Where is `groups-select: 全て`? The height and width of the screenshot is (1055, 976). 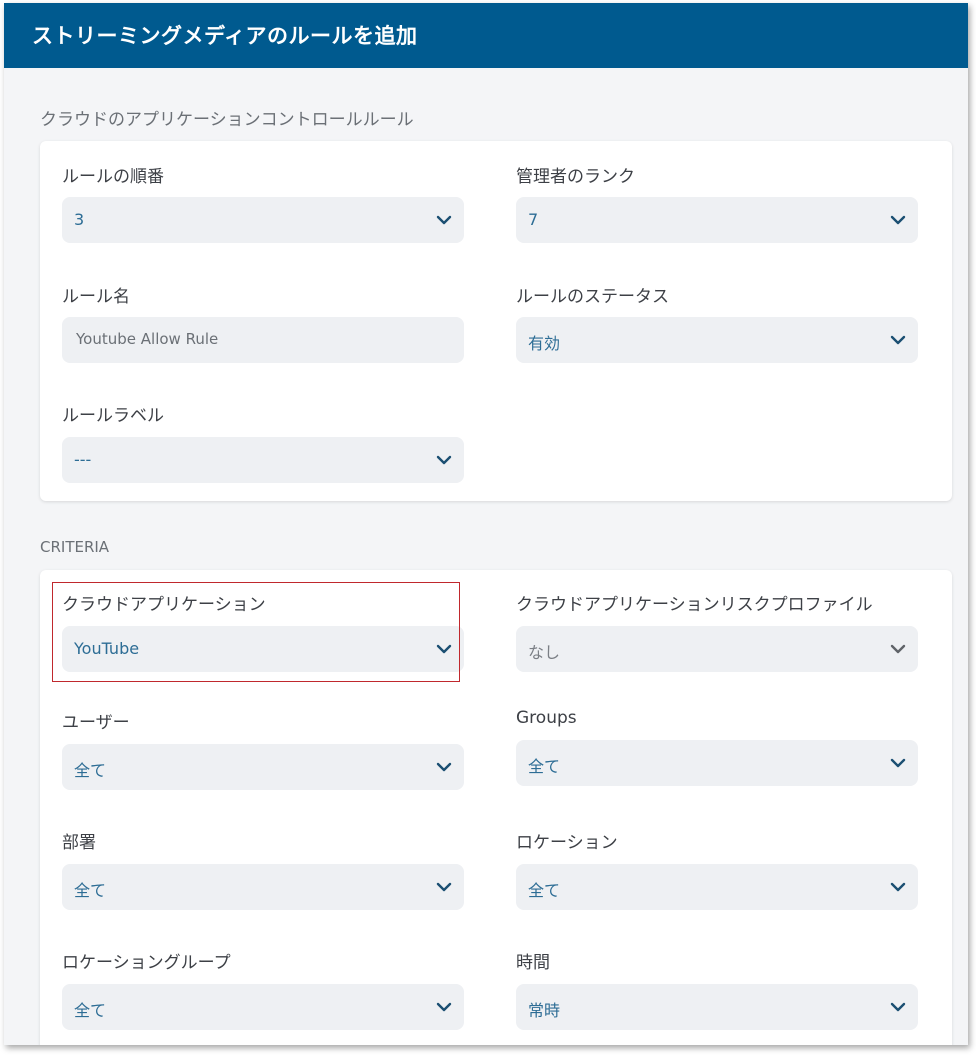
groups-select: 全て is located at coordinates (717, 763).